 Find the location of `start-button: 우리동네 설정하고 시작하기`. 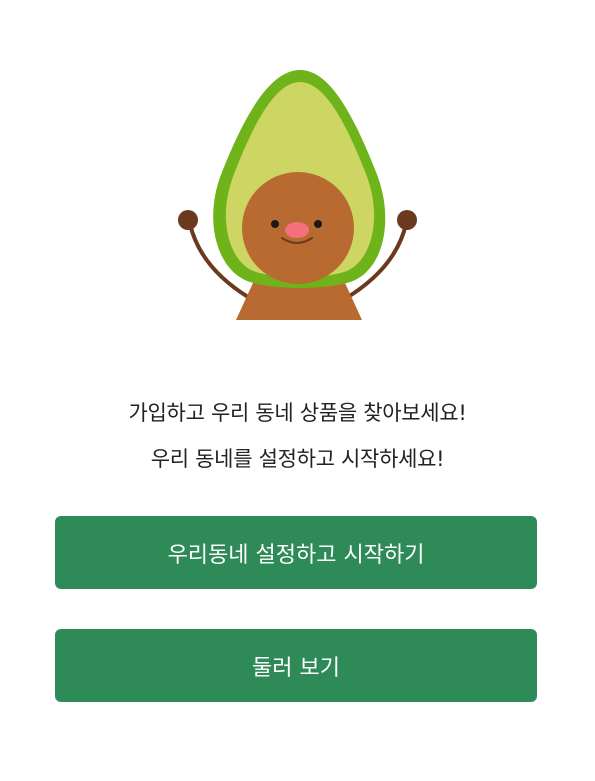

start-button: 우리동네 설정하고 시작하기 is located at coordinates (296, 552).